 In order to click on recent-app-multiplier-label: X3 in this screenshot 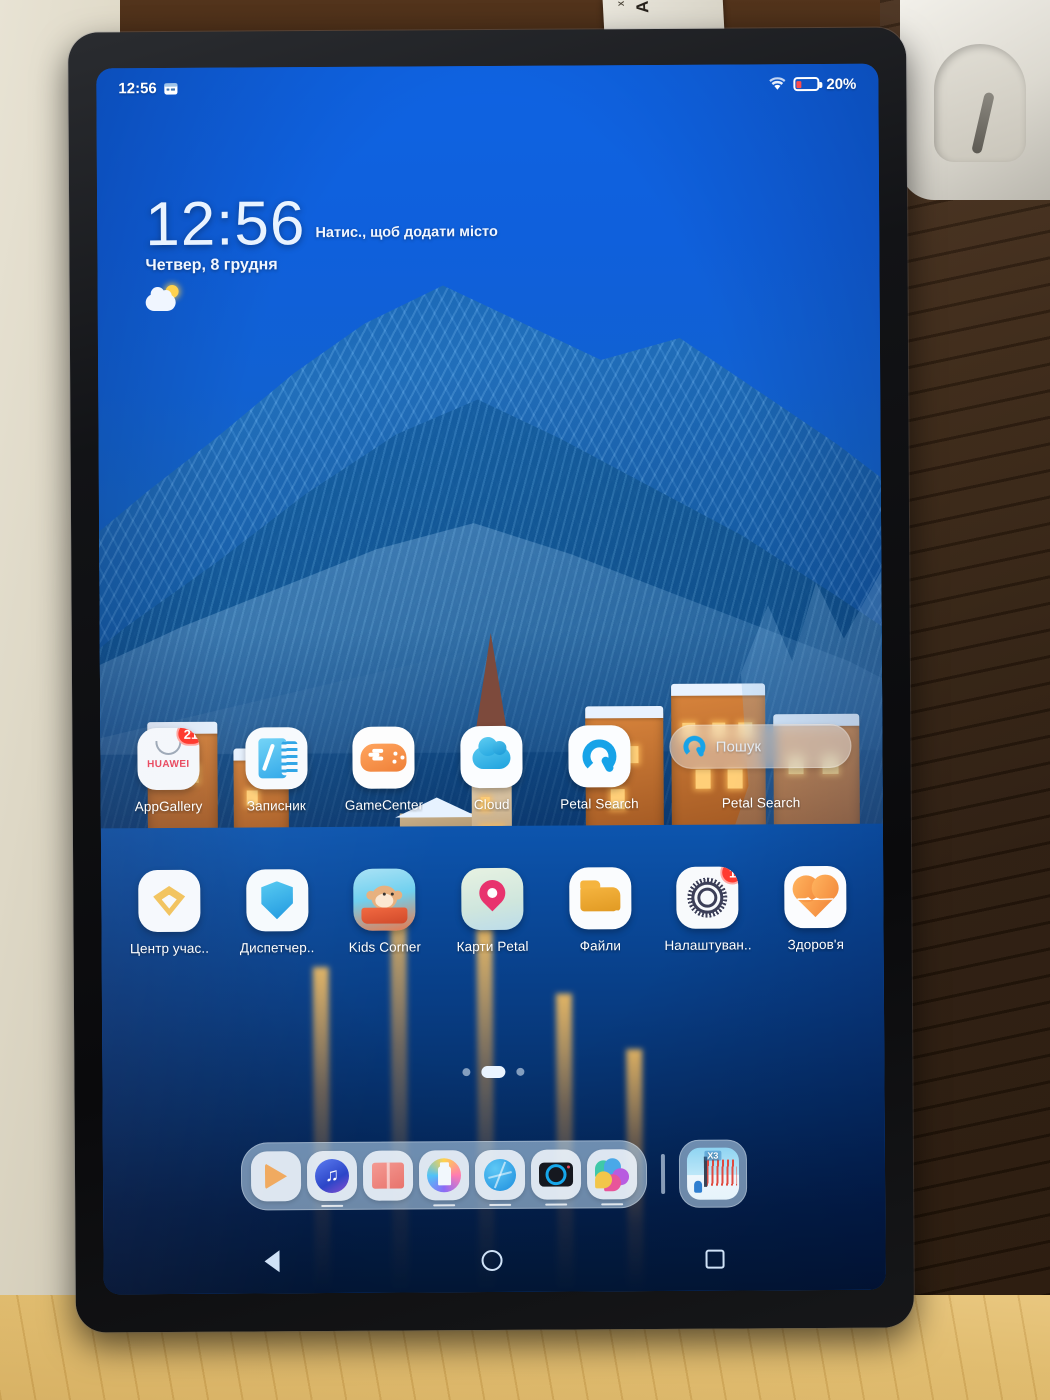, I will do `click(713, 1155)`.